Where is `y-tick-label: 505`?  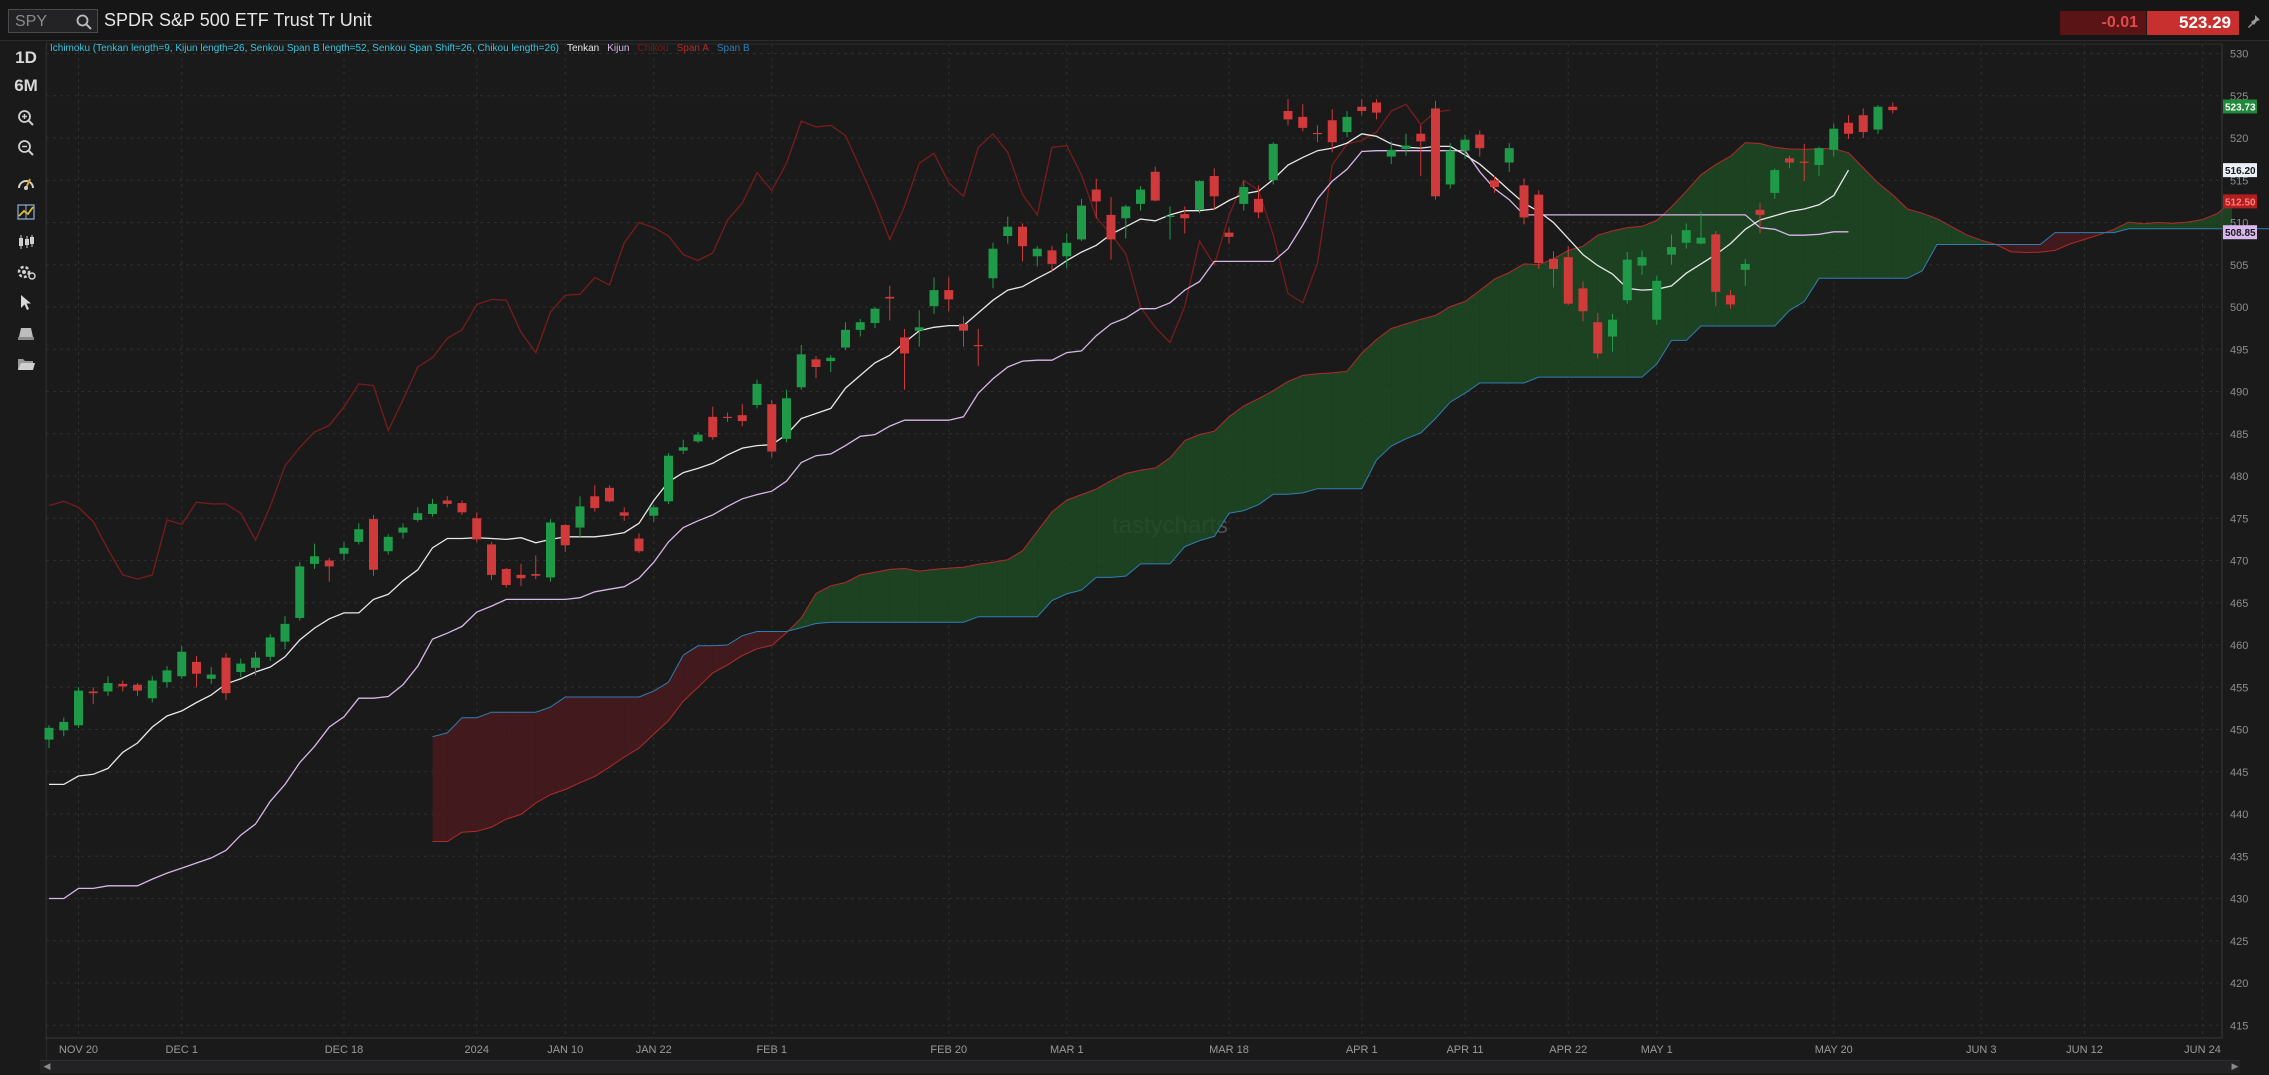
y-tick-label: 505 is located at coordinates (2239, 266).